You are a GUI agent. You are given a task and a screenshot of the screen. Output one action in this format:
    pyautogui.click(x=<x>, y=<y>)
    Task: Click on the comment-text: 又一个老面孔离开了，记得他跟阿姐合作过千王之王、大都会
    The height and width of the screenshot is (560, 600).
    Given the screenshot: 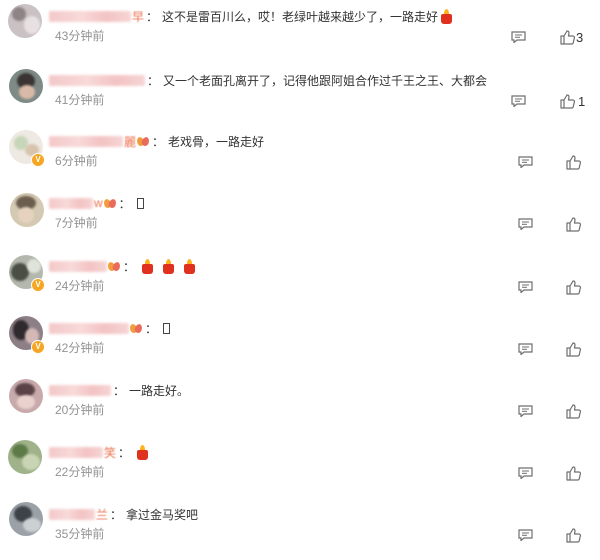 What is the action you would take?
    pyautogui.click(x=325, y=80)
    